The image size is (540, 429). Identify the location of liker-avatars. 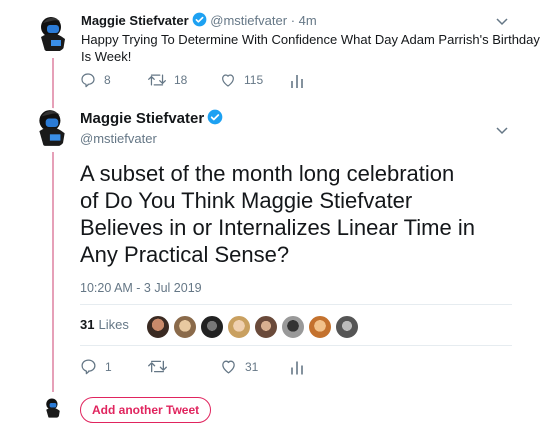
(254, 327).